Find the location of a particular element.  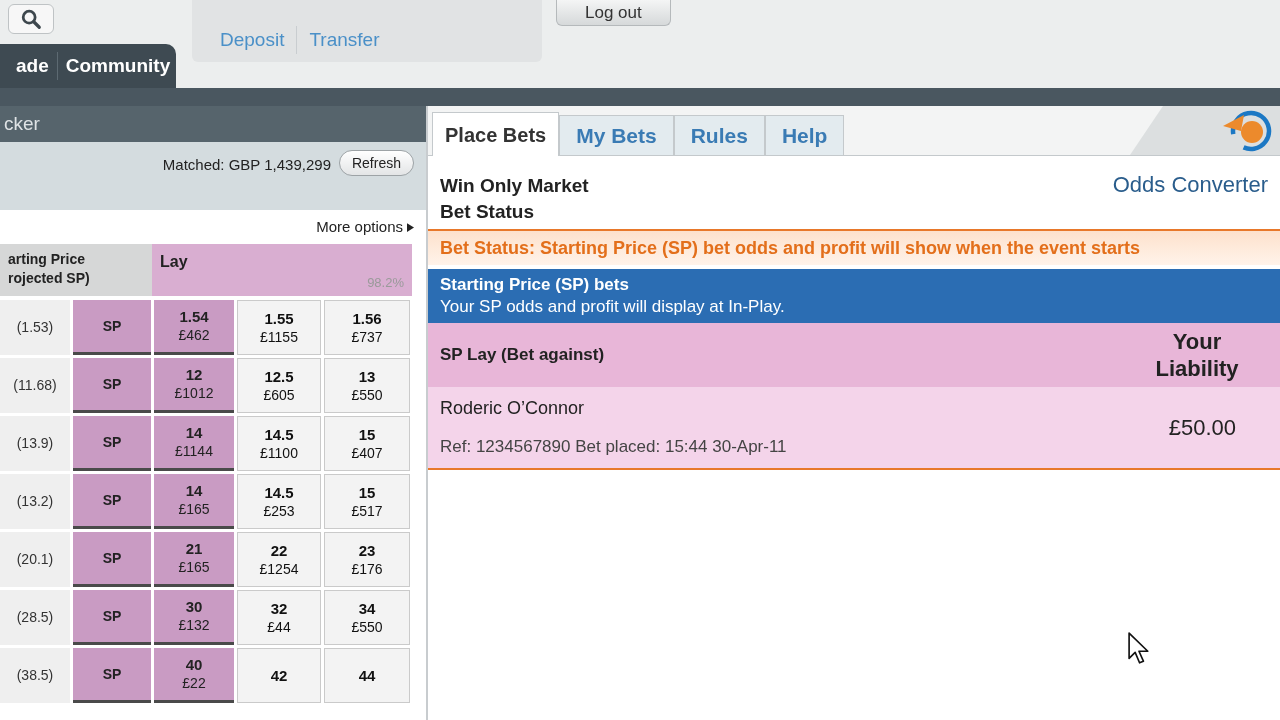

info-text: Your SP odds and profit will display at In-Play. is located at coordinates (613, 307).